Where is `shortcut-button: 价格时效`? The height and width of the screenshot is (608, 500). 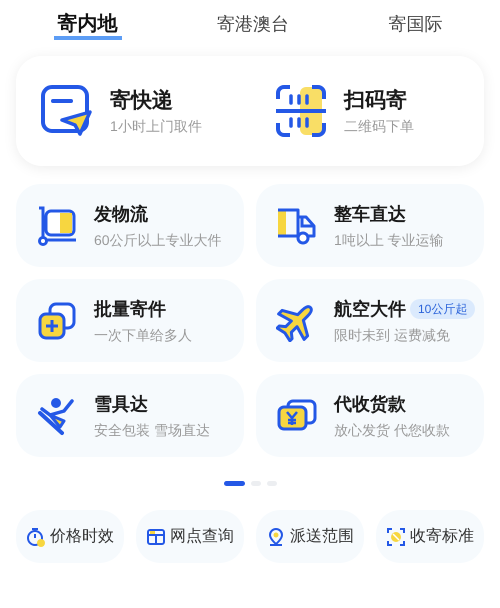 shortcut-button: 价格时效 is located at coordinates (70, 536).